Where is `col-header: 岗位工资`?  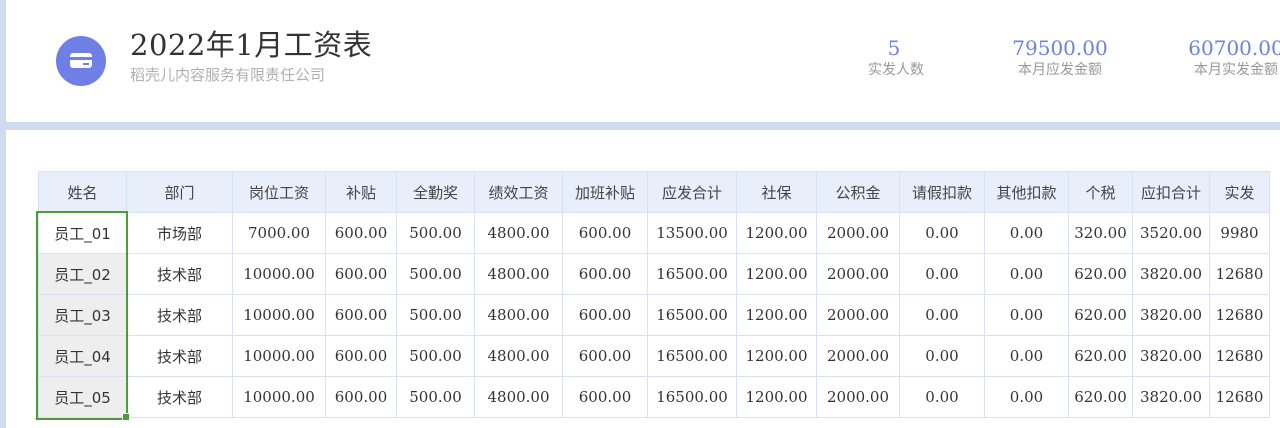 col-header: 岗位工资 is located at coordinates (279, 192).